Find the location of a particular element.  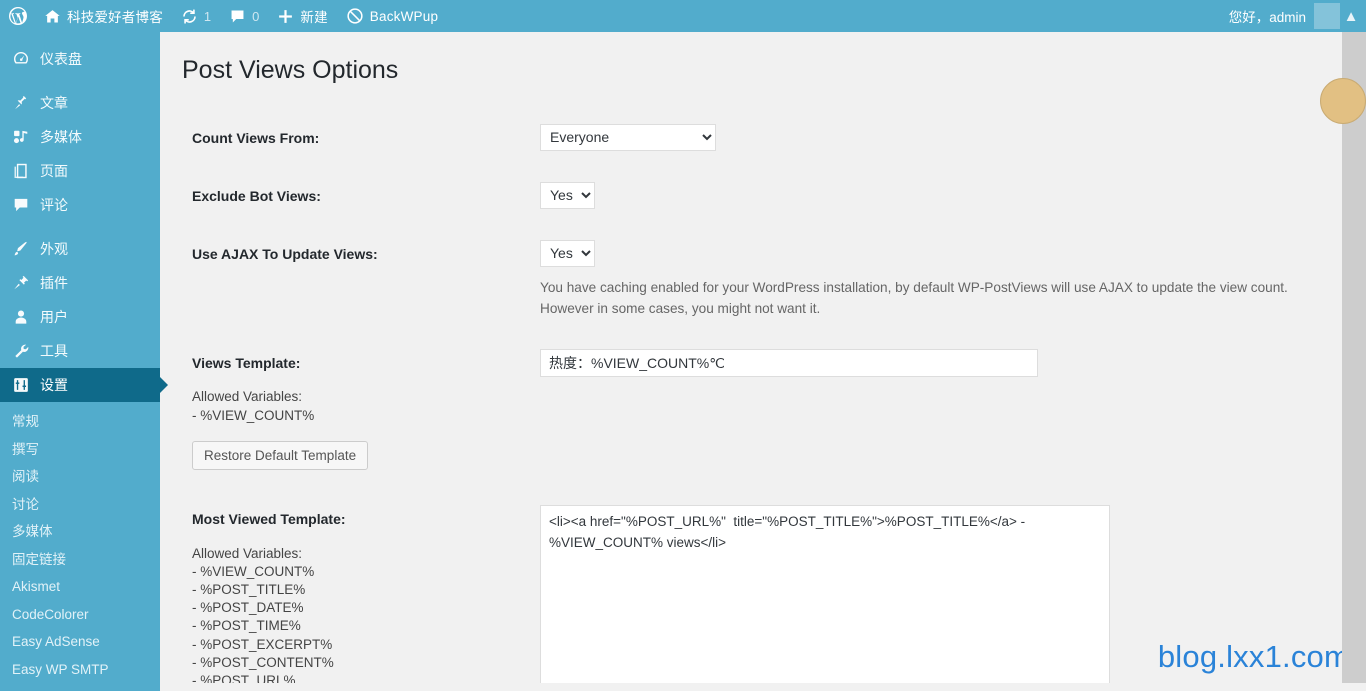

new-content-label: 新建 is located at coordinates (313, 16).